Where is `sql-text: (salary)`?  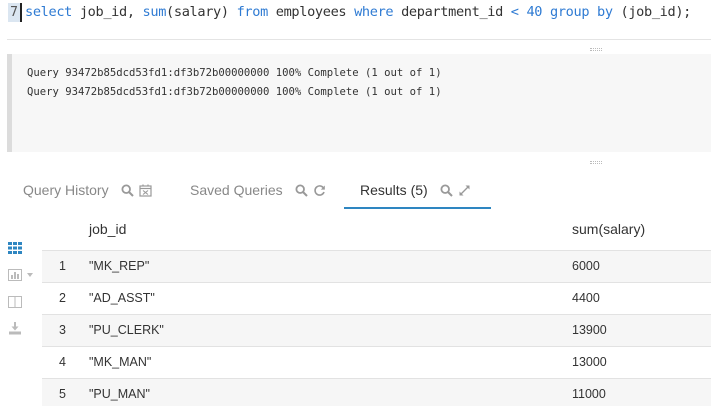 sql-text: (salary) is located at coordinates (201, 12).